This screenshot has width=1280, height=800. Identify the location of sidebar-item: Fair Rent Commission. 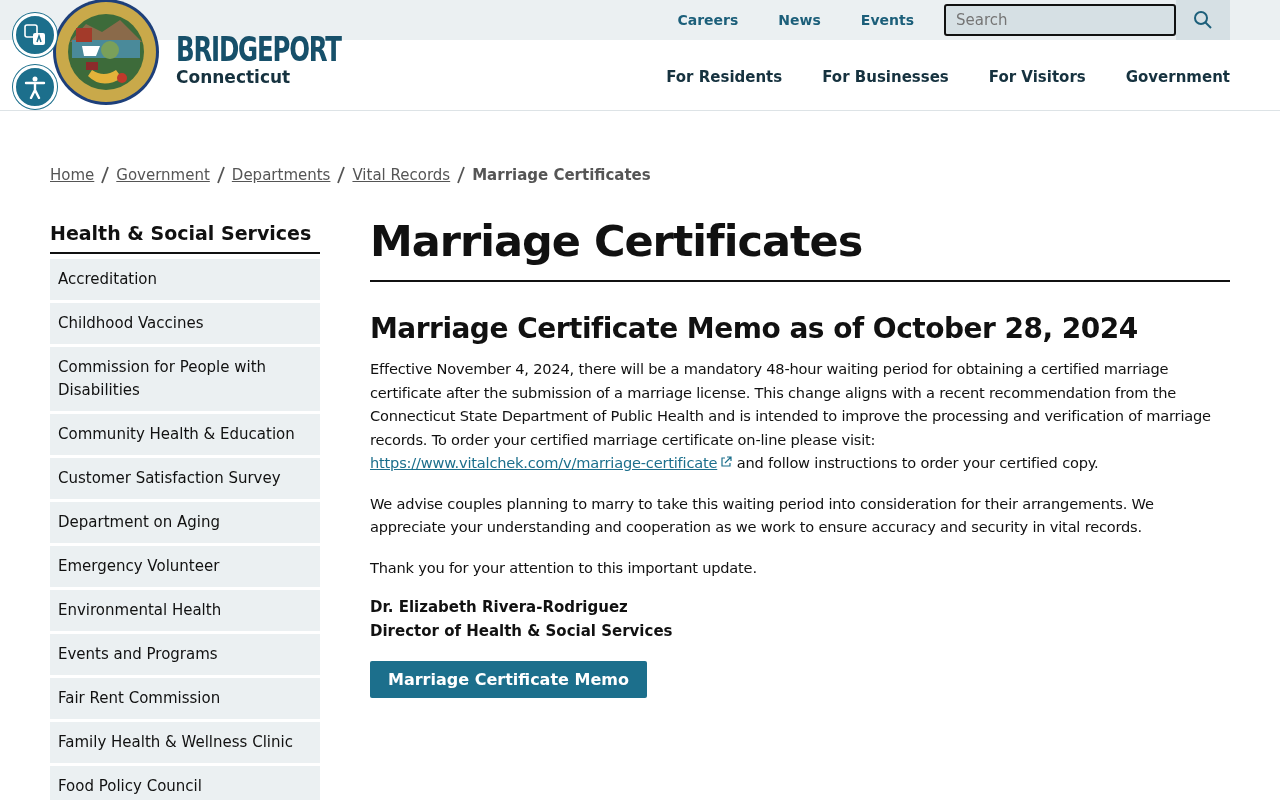
(185, 698).